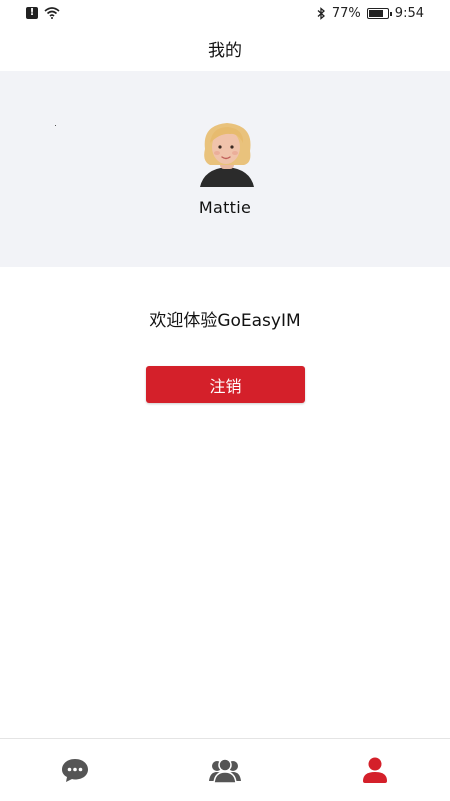 Image resolution: width=450 pixels, height=801 pixels. Describe the element at coordinates (225, 207) in the screenshot. I see `user-name: Mattie` at that location.